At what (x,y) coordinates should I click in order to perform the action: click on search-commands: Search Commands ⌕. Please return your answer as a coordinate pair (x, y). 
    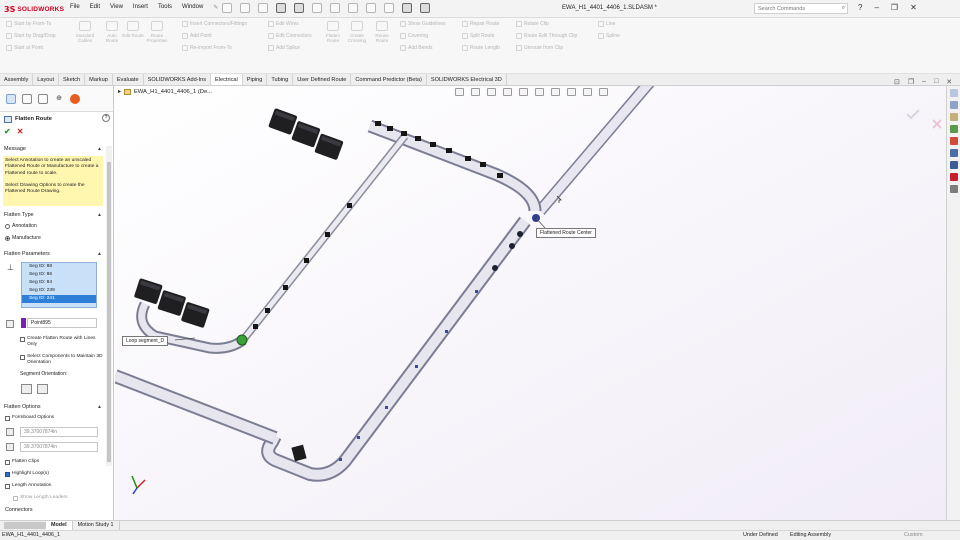
    Looking at the image, I should click on (801, 8).